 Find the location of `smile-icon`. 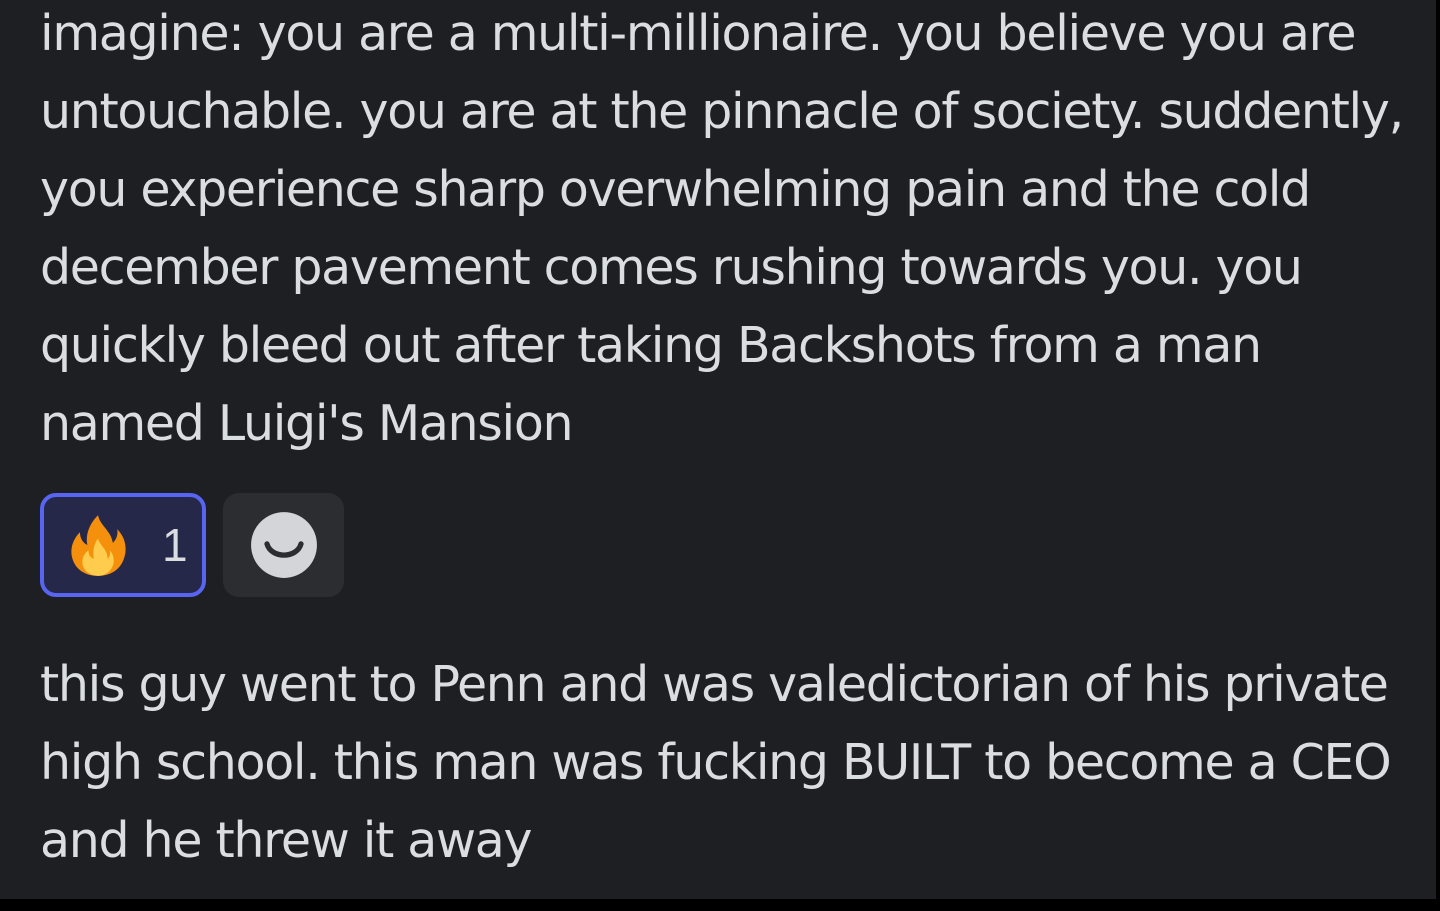

smile-icon is located at coordinates (283, 545).